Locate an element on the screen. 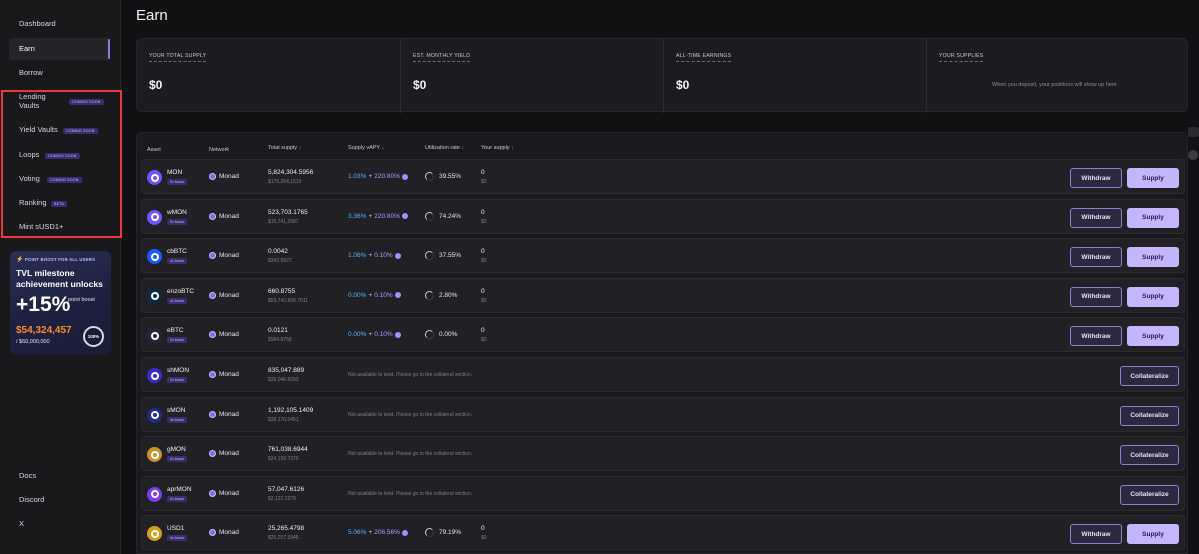 The height and width of the screenshot is (554, 1199). all-time-earnings-value: $0 is located at coordinates (683, 85).